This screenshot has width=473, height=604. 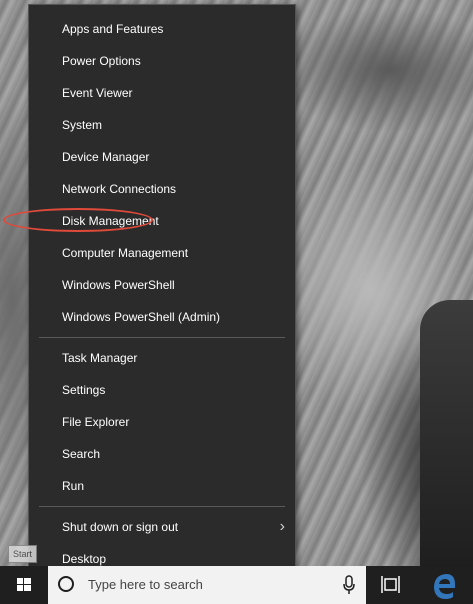 What do you see at coordinates (73, 486) in the screenshot?
I see `menu-item-label: Run` at bounding box center [73, 486].